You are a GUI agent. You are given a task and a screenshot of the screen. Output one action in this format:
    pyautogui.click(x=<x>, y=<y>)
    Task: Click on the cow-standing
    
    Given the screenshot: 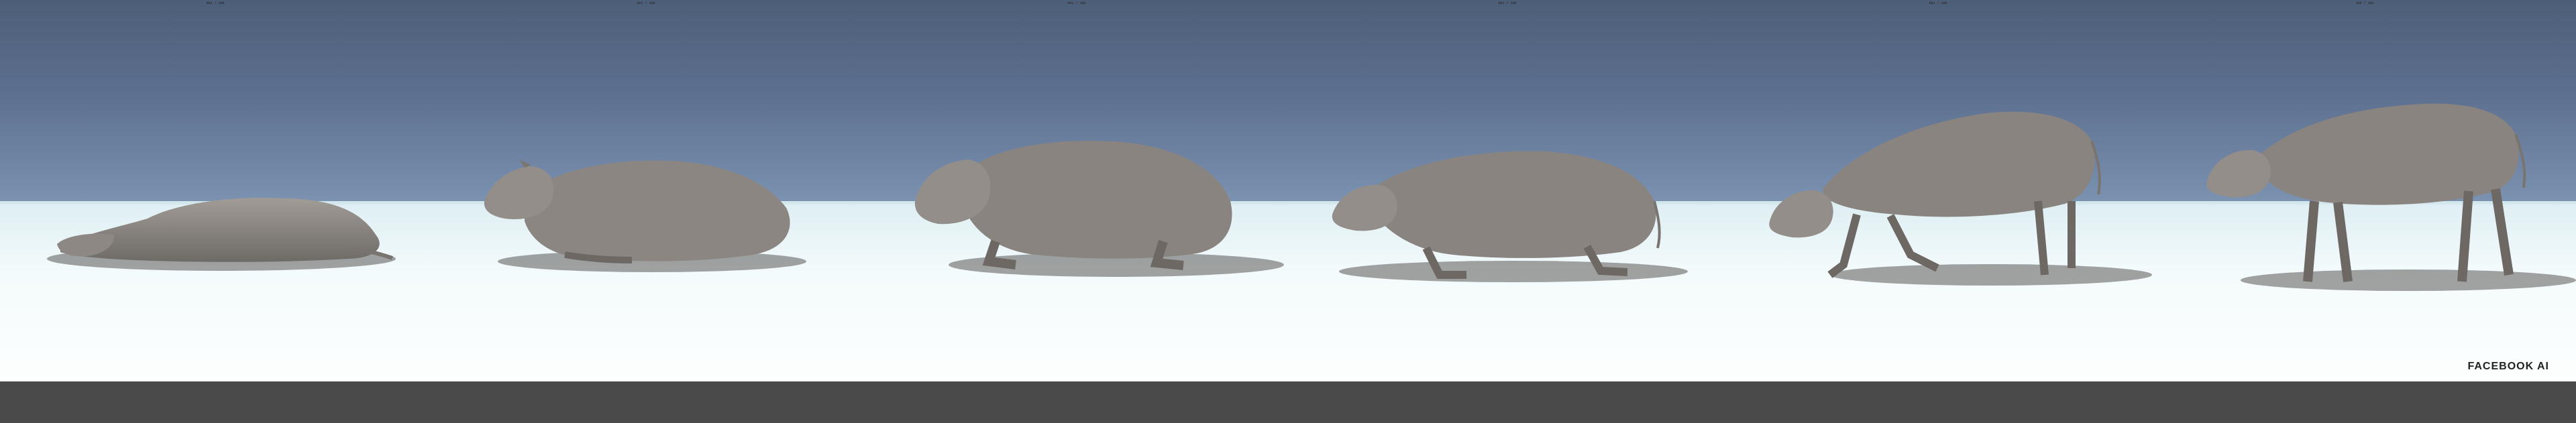 What is the action you would take?
    pyautogui.click(x=2391, y=197)
    